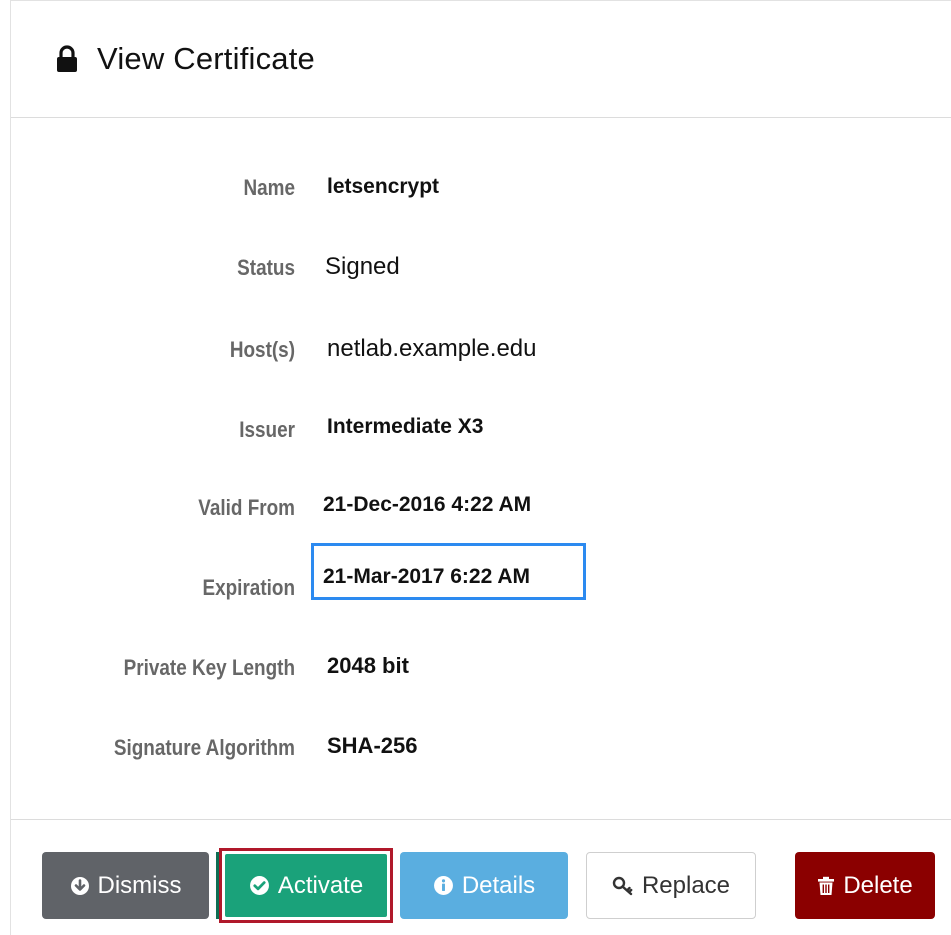  What do you see at coordinates (372, 745) in the screenshot?
I see `signature-value: SHA-256` at bounding box center [372, 745].